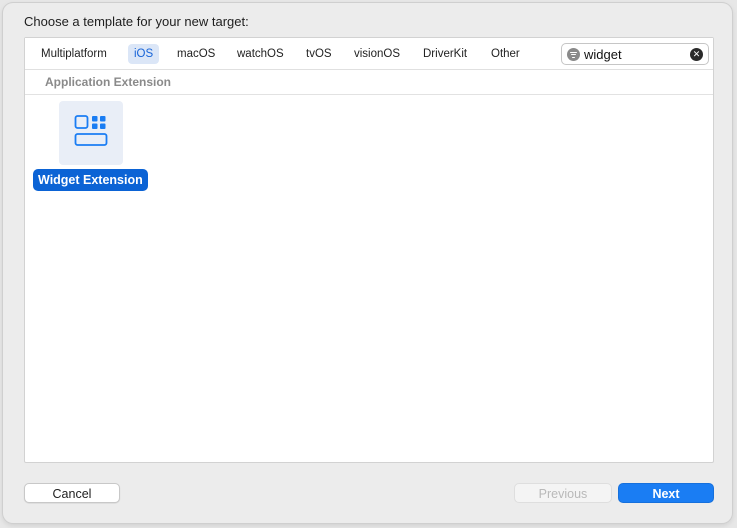 This screenshot has width=737, height=528. I want to click on template-label-widget-extension: Widget Extension, so click(90, 180).